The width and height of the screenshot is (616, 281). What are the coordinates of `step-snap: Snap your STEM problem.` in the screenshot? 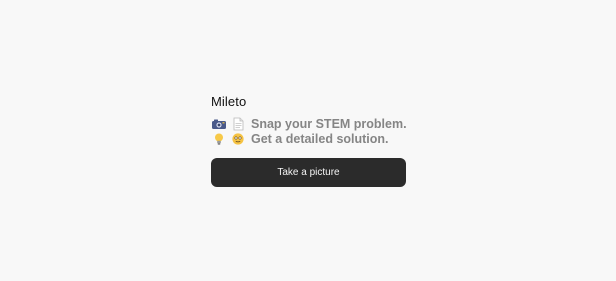 It's located at (309, 123).